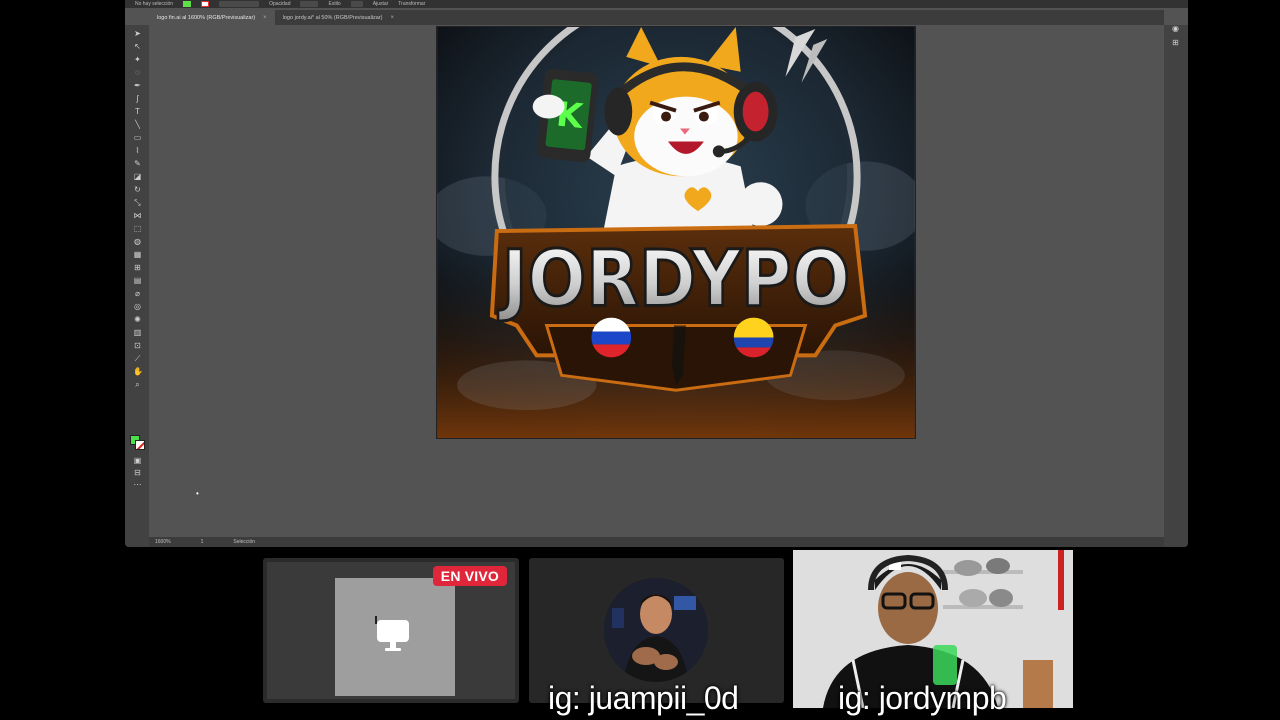 The height and width of the screenshot is (720, 1280). I want to click on eyedropper-icon: ⌀, so click(137, 294).